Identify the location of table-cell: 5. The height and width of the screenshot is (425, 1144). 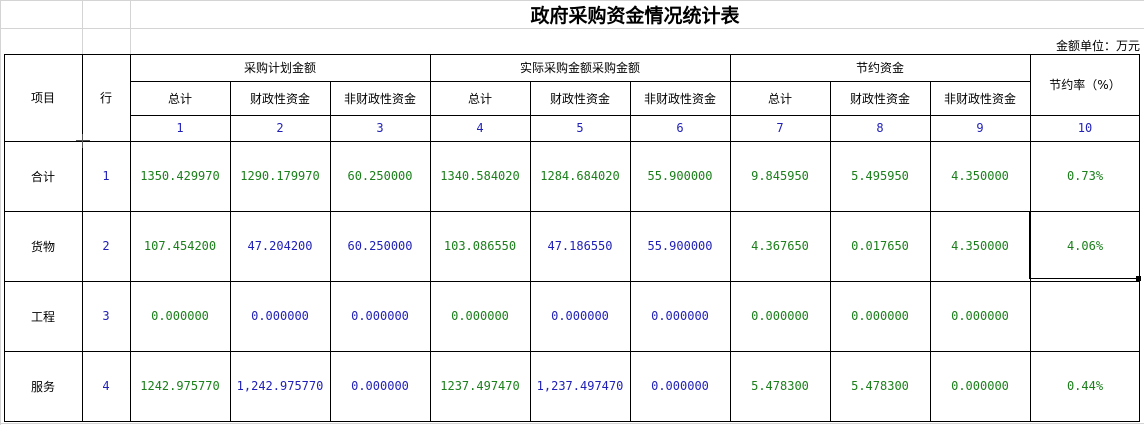
(580, 128).